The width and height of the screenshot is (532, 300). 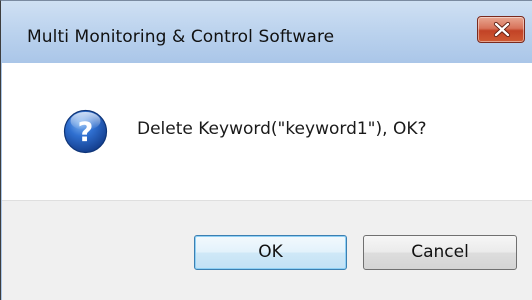 I want to click on window-title: Multi Monitoring & Control Software, so click(x=181, y=37).